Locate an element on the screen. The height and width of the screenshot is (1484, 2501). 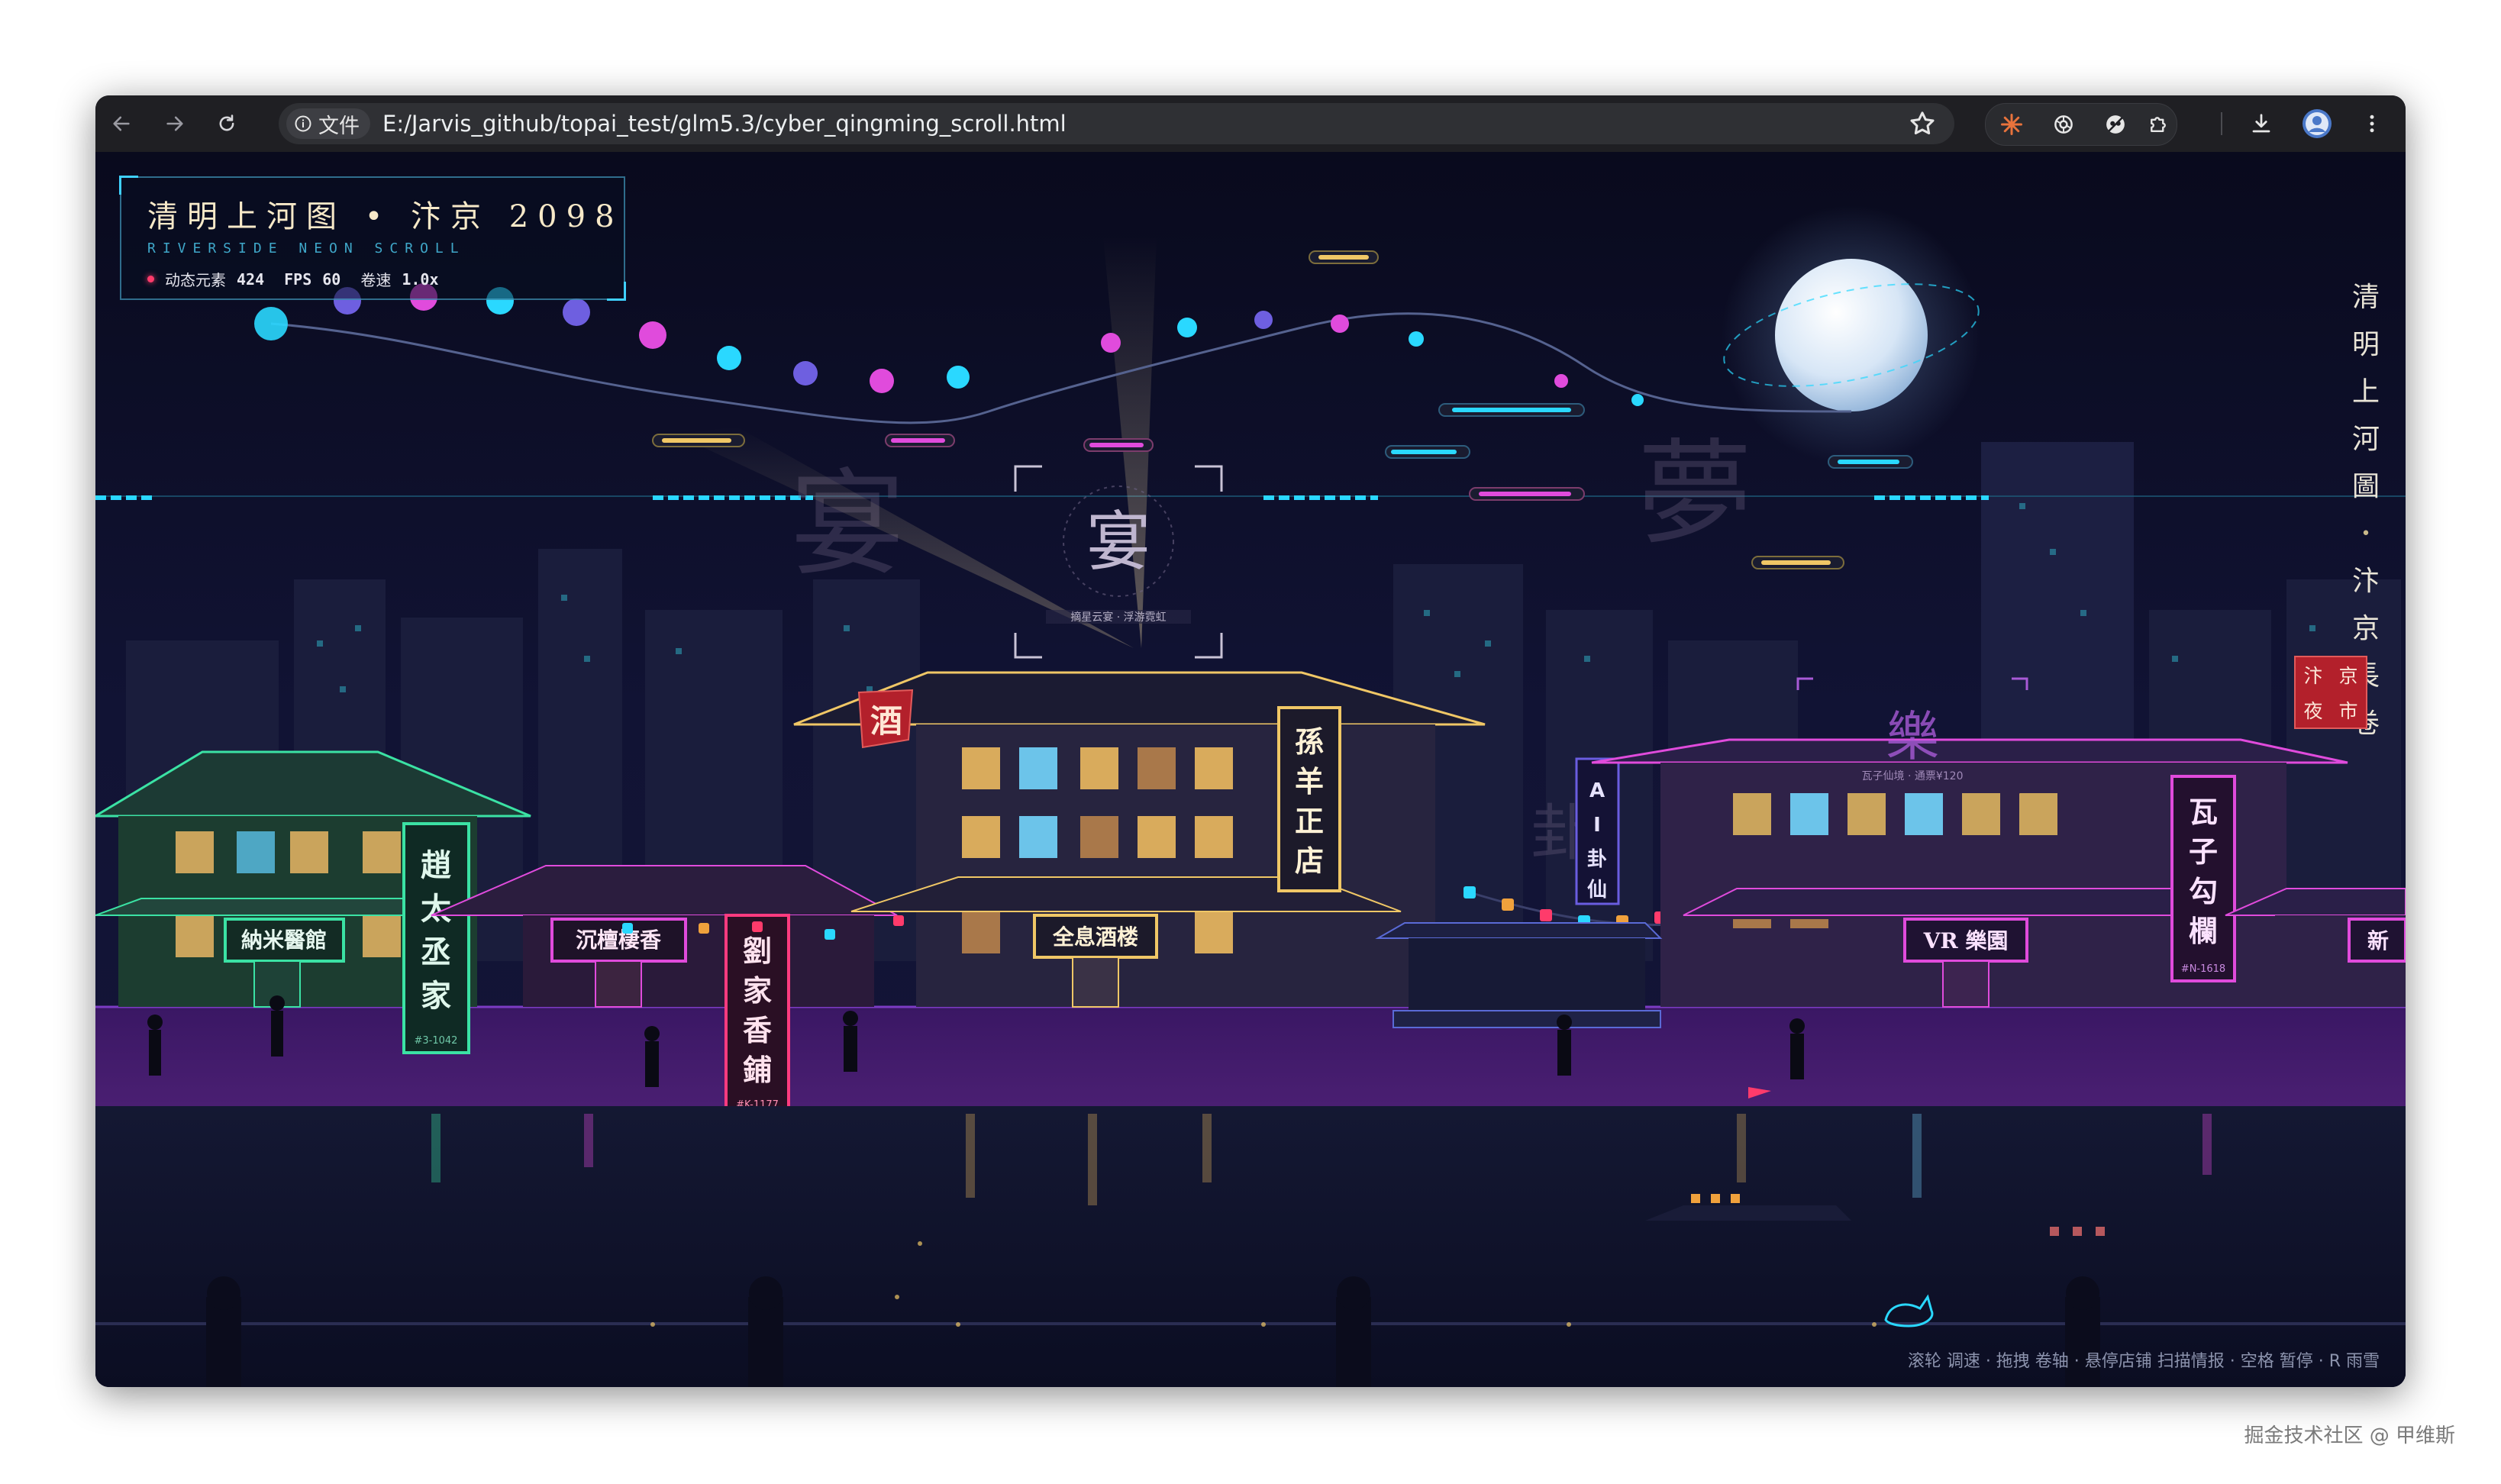
svg-text: #N-1618 is located at coordinates (2203, 969).